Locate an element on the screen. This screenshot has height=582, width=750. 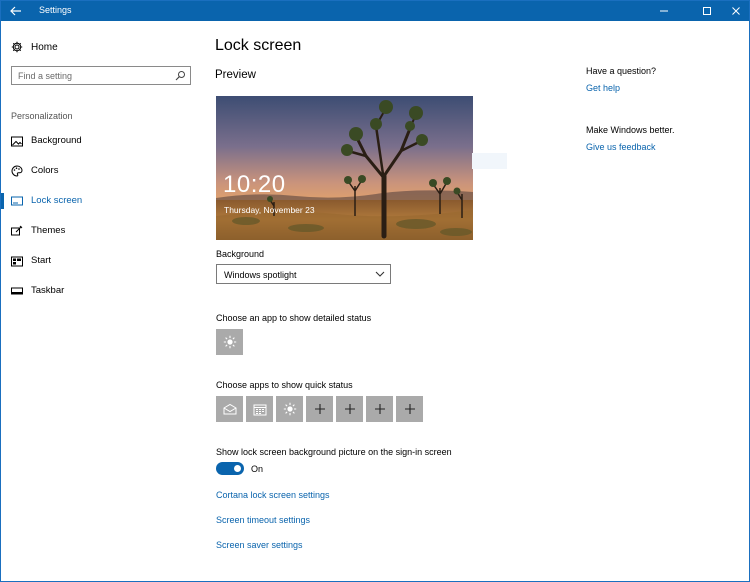
back-arrow-icon is located at coordinates (15, 11).